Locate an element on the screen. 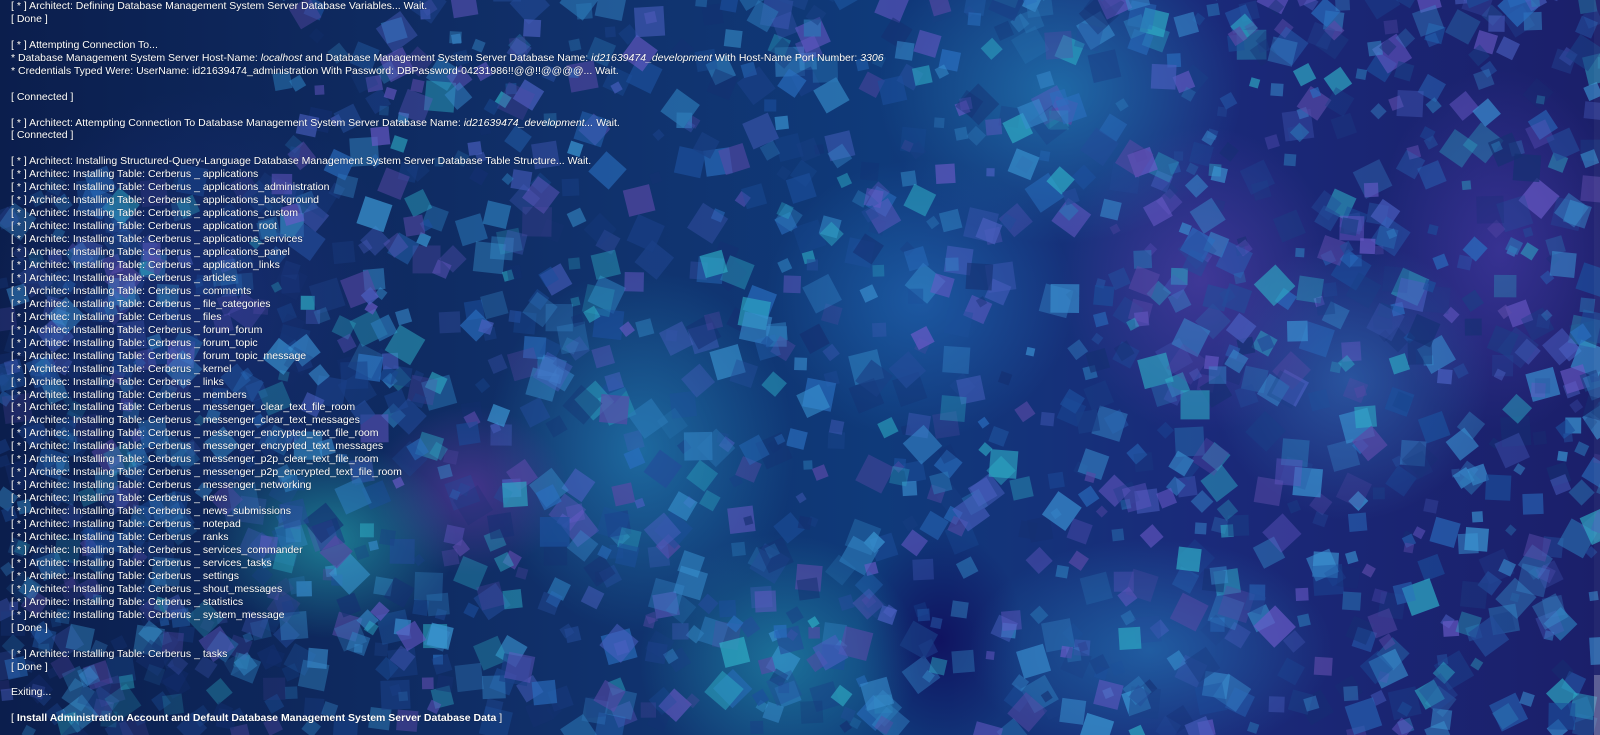  table-name: news is located at coordinates (215, 498).